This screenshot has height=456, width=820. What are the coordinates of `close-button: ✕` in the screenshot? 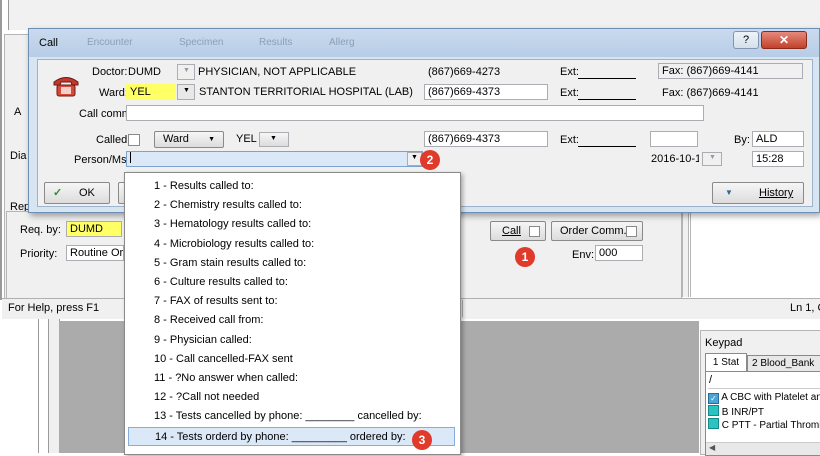 It's located at (784, 40).